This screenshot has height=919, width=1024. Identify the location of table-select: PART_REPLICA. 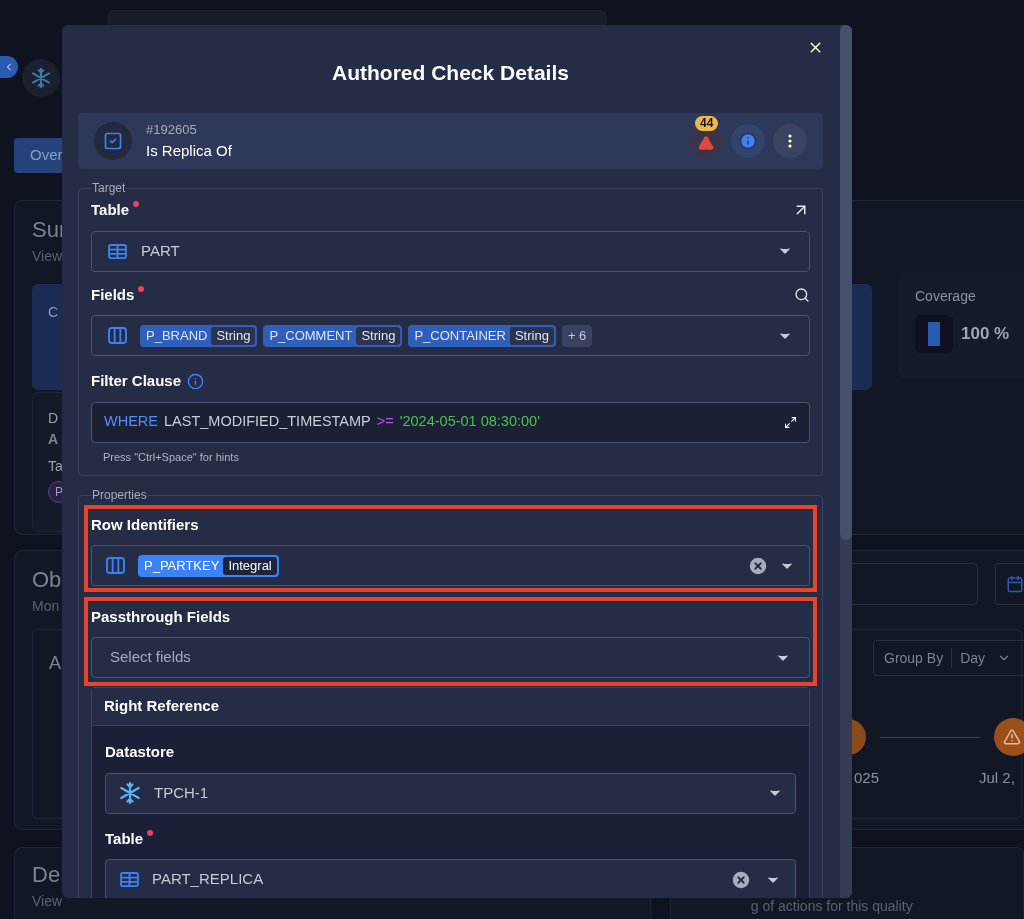
(450, 878).